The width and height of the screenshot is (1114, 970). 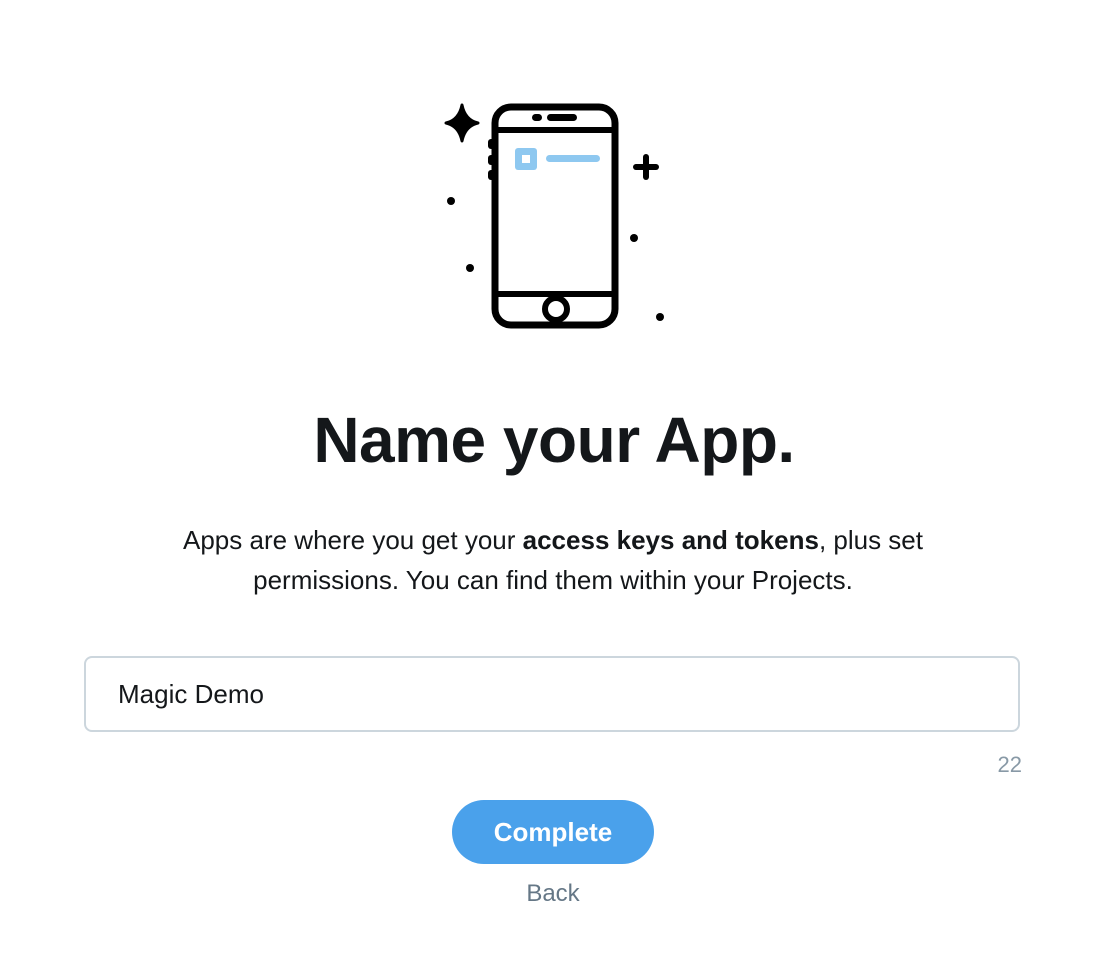 What do you see at coordinates (646, 167) in the screenshot?
I see `plus-icon` at bounding box center [646, 167].